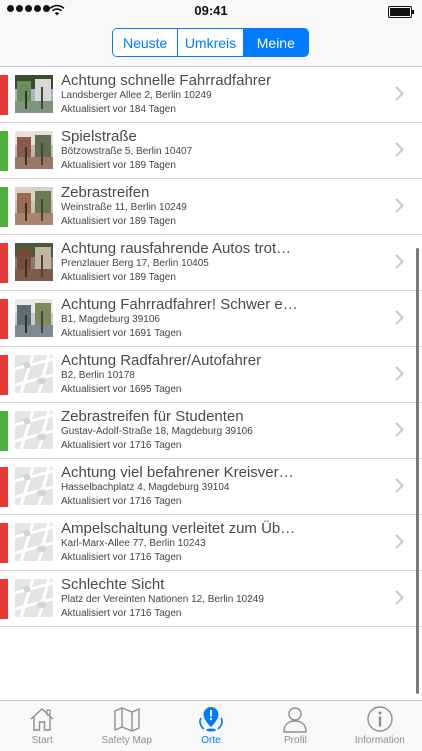 The height and width of the screenshot is (751, 422). I want to click on tab-label: Safety Map, so click(126, 740).